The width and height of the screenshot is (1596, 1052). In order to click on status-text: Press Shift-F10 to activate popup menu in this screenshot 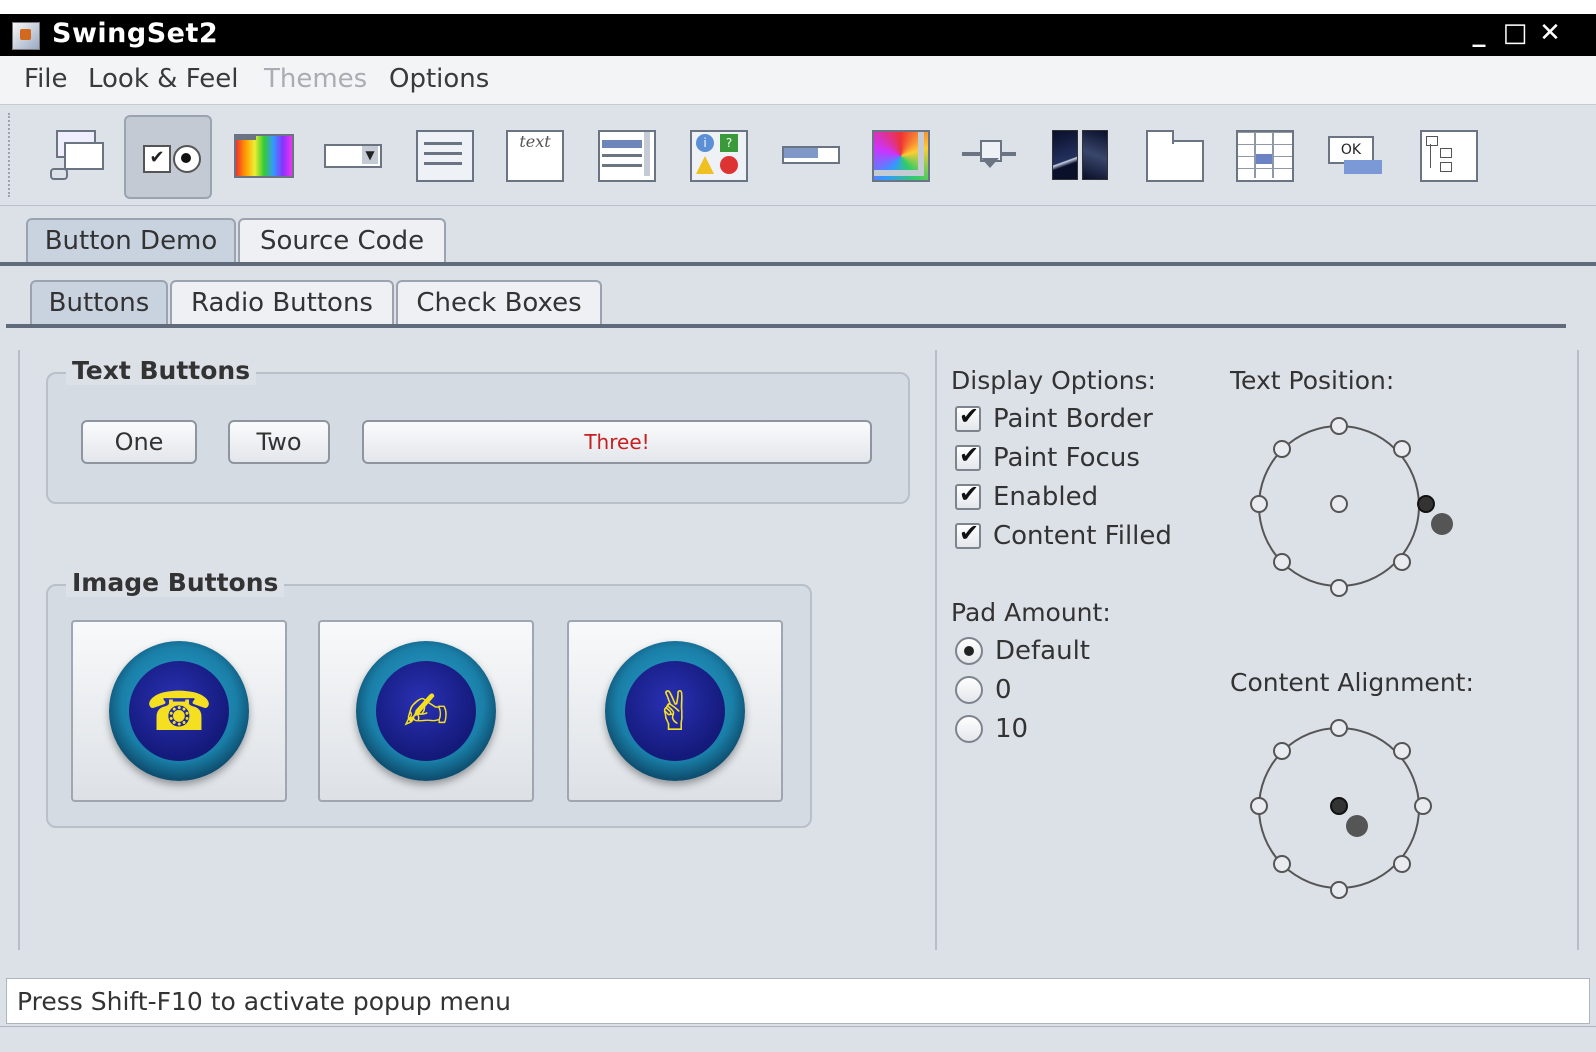, I will do `click(798, 1001)`.